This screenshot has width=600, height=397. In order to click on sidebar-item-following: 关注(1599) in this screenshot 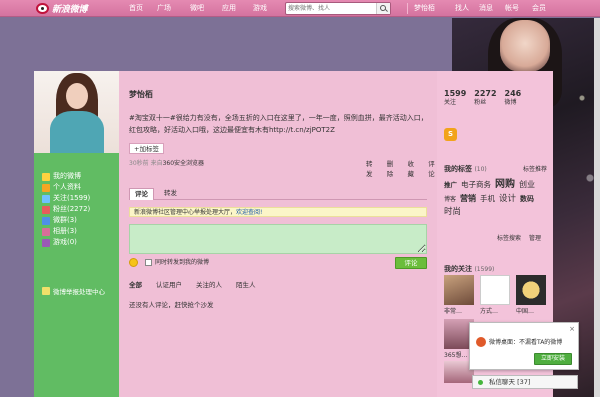, I will do `click(79, 198)`.